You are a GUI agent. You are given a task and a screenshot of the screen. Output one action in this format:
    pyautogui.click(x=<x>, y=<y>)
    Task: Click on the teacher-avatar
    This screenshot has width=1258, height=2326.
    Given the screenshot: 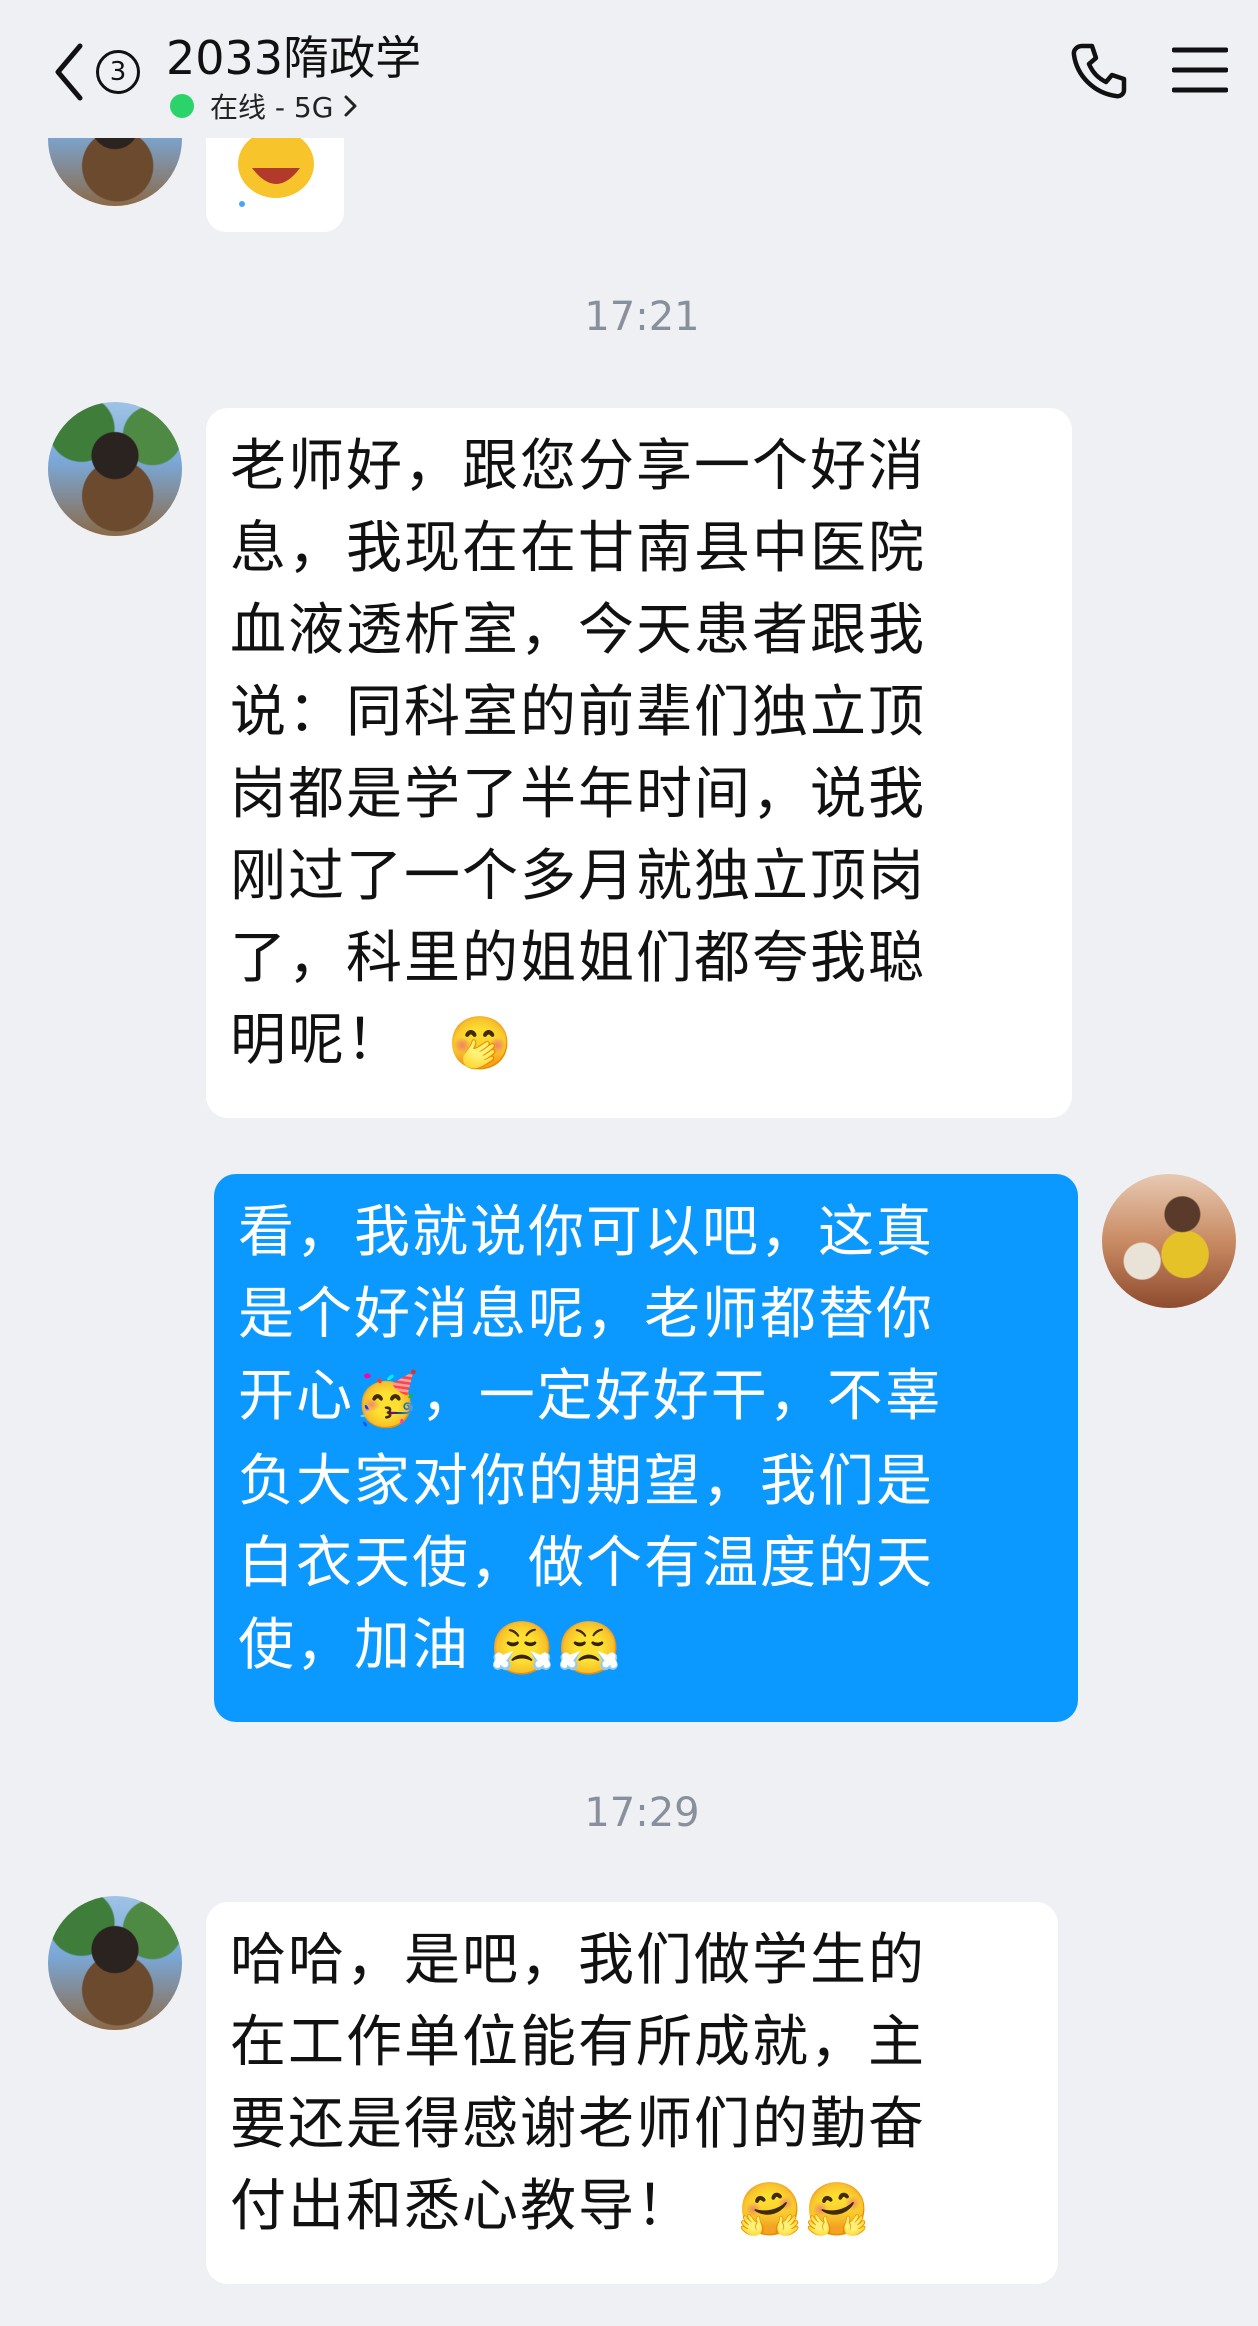 What is the action you would take?
    pyautogui.click(x=1169, y=1241)
    